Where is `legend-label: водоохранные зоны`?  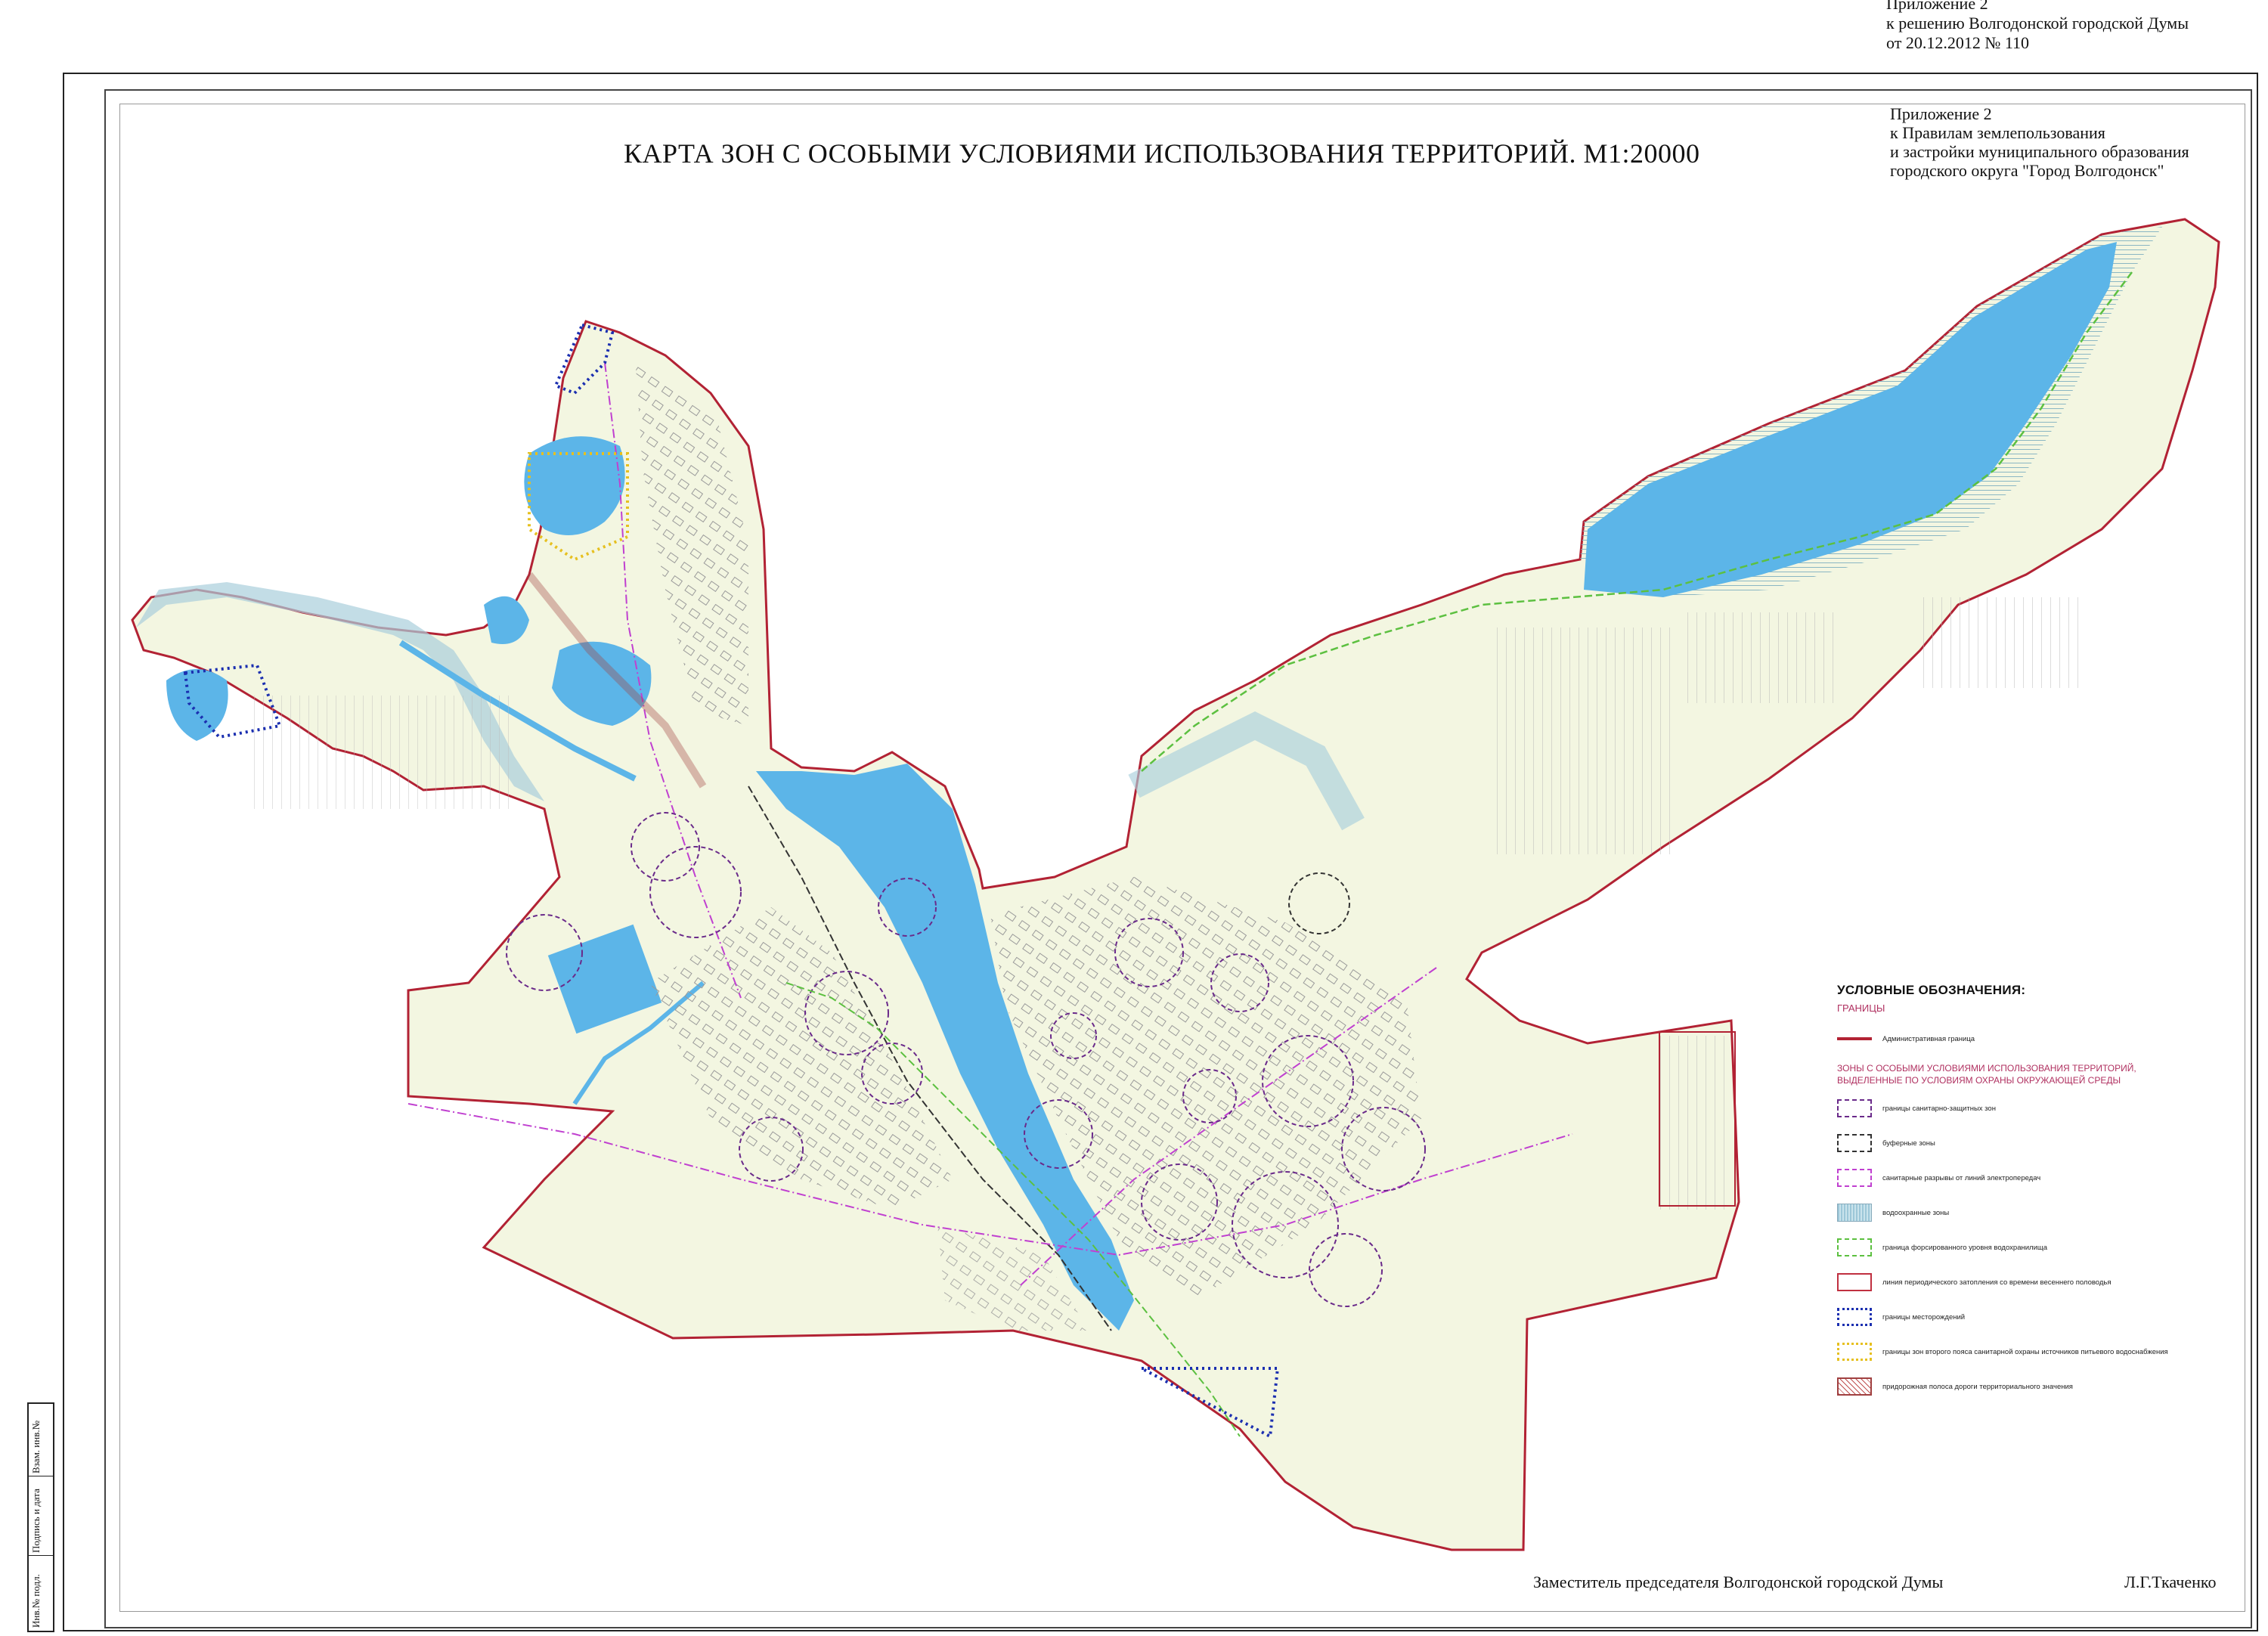 legend-label: водоохранные зоны is located at coordinates (1916, 1212).